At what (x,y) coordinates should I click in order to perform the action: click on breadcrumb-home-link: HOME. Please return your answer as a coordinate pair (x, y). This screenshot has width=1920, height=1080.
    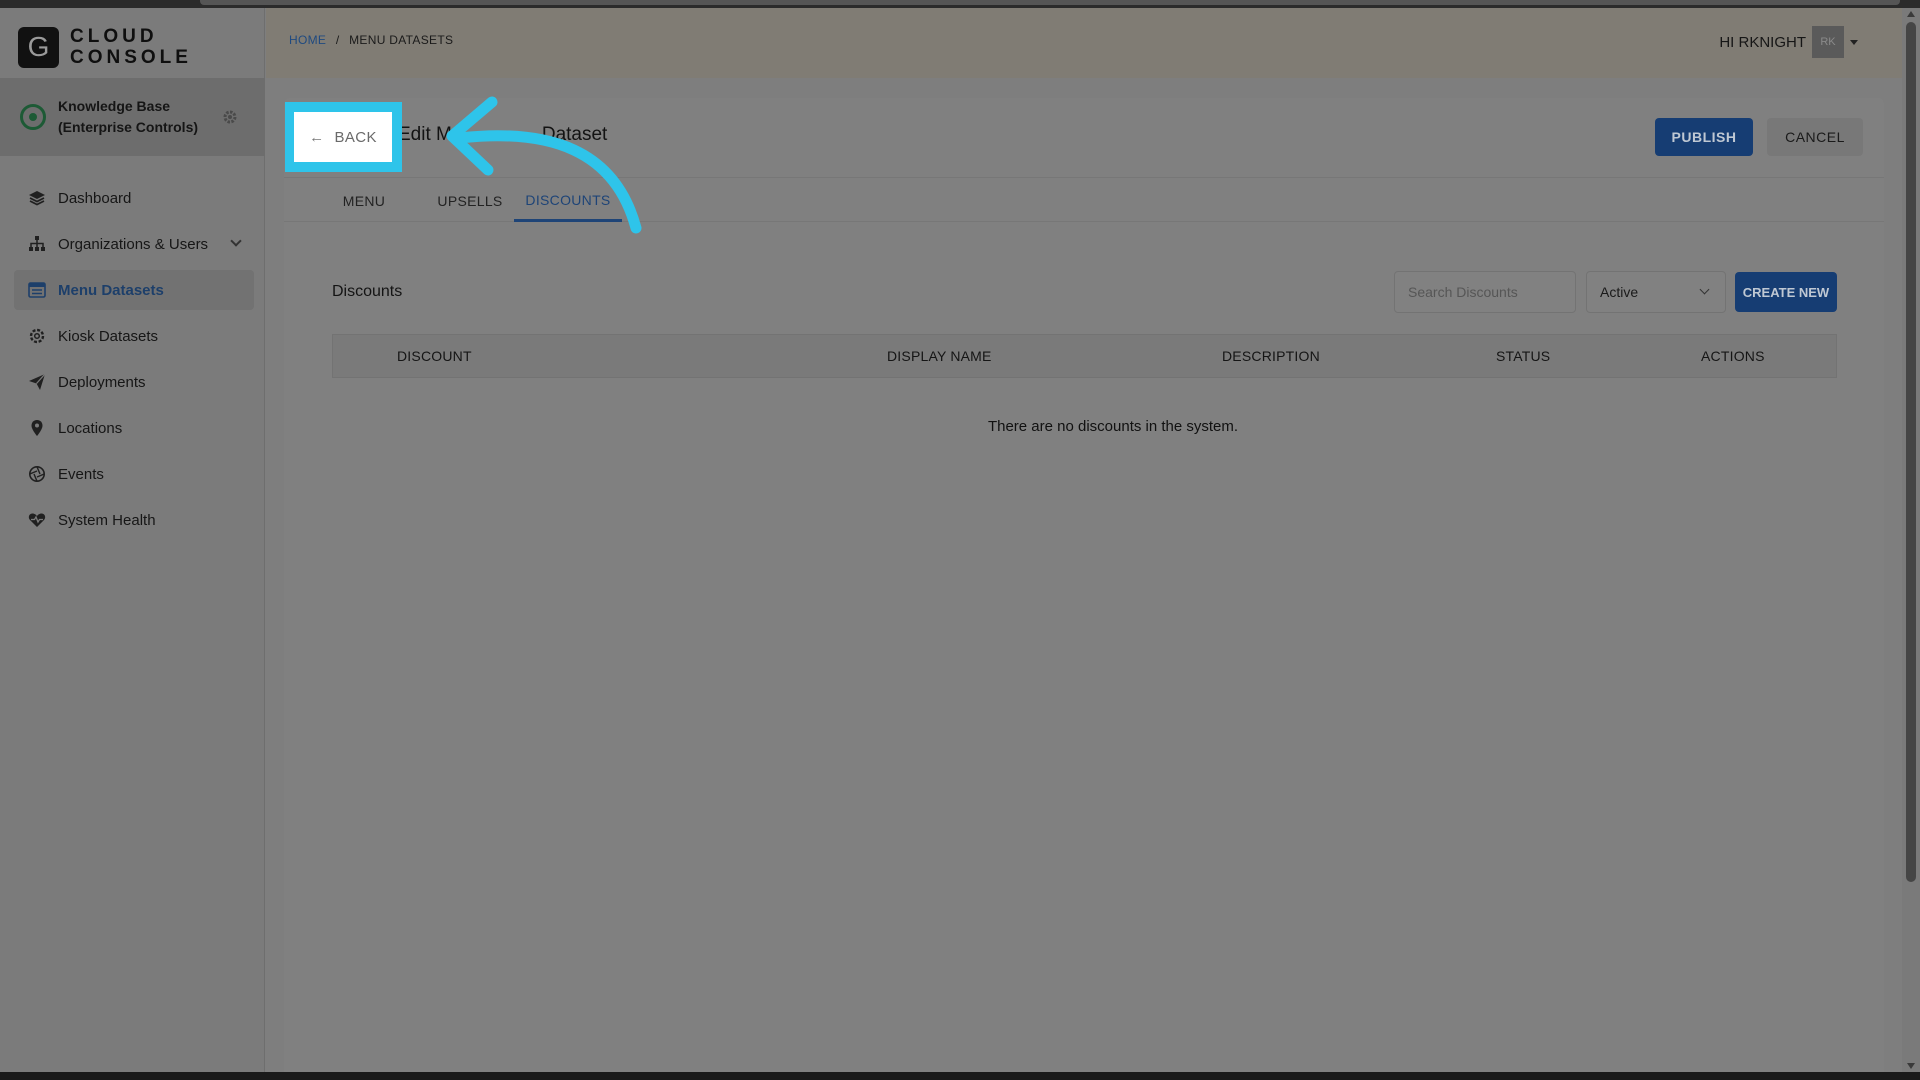
    Looking at the image, I should click on (307, 40).